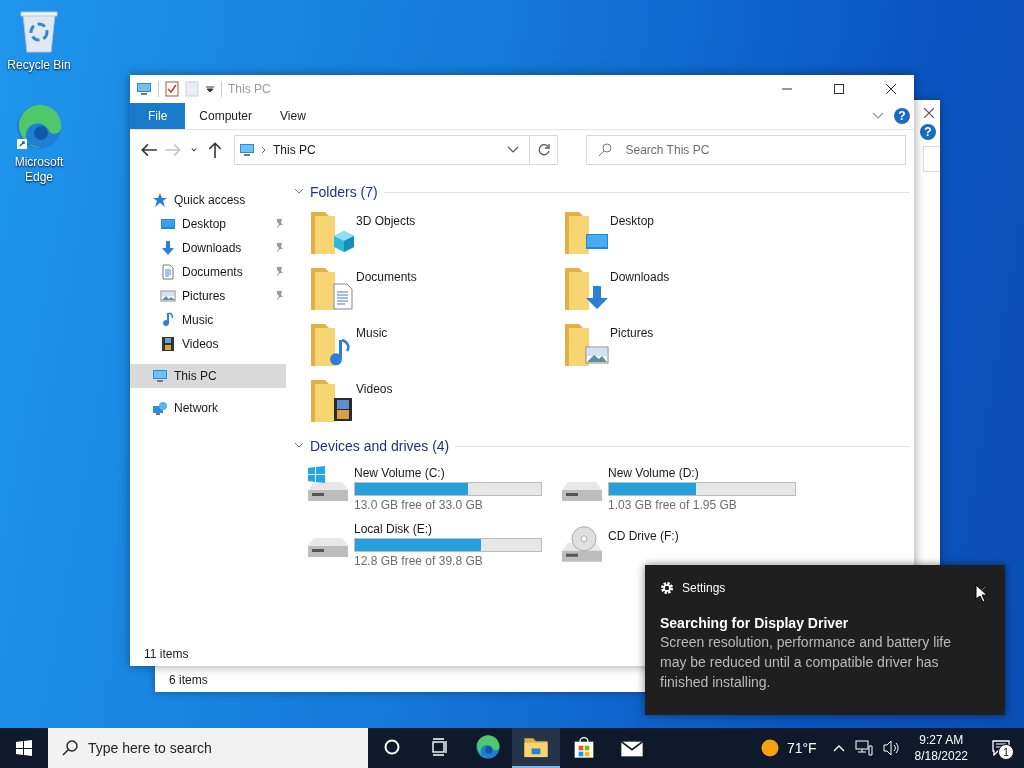 The width and height of the screenshot is (1024, 768). Describe the element at coordinates (208, 344) in the screenshot. I see `nav-item: Videos` at that location.